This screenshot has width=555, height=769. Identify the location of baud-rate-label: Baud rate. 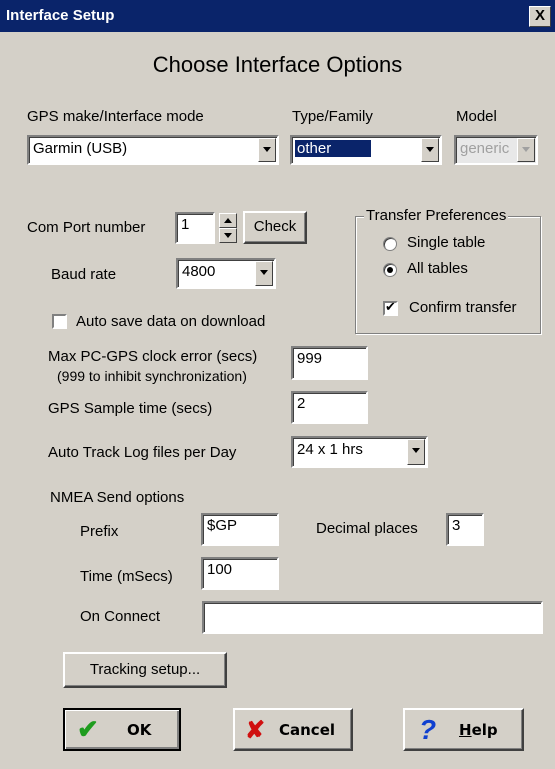
(84, 274).